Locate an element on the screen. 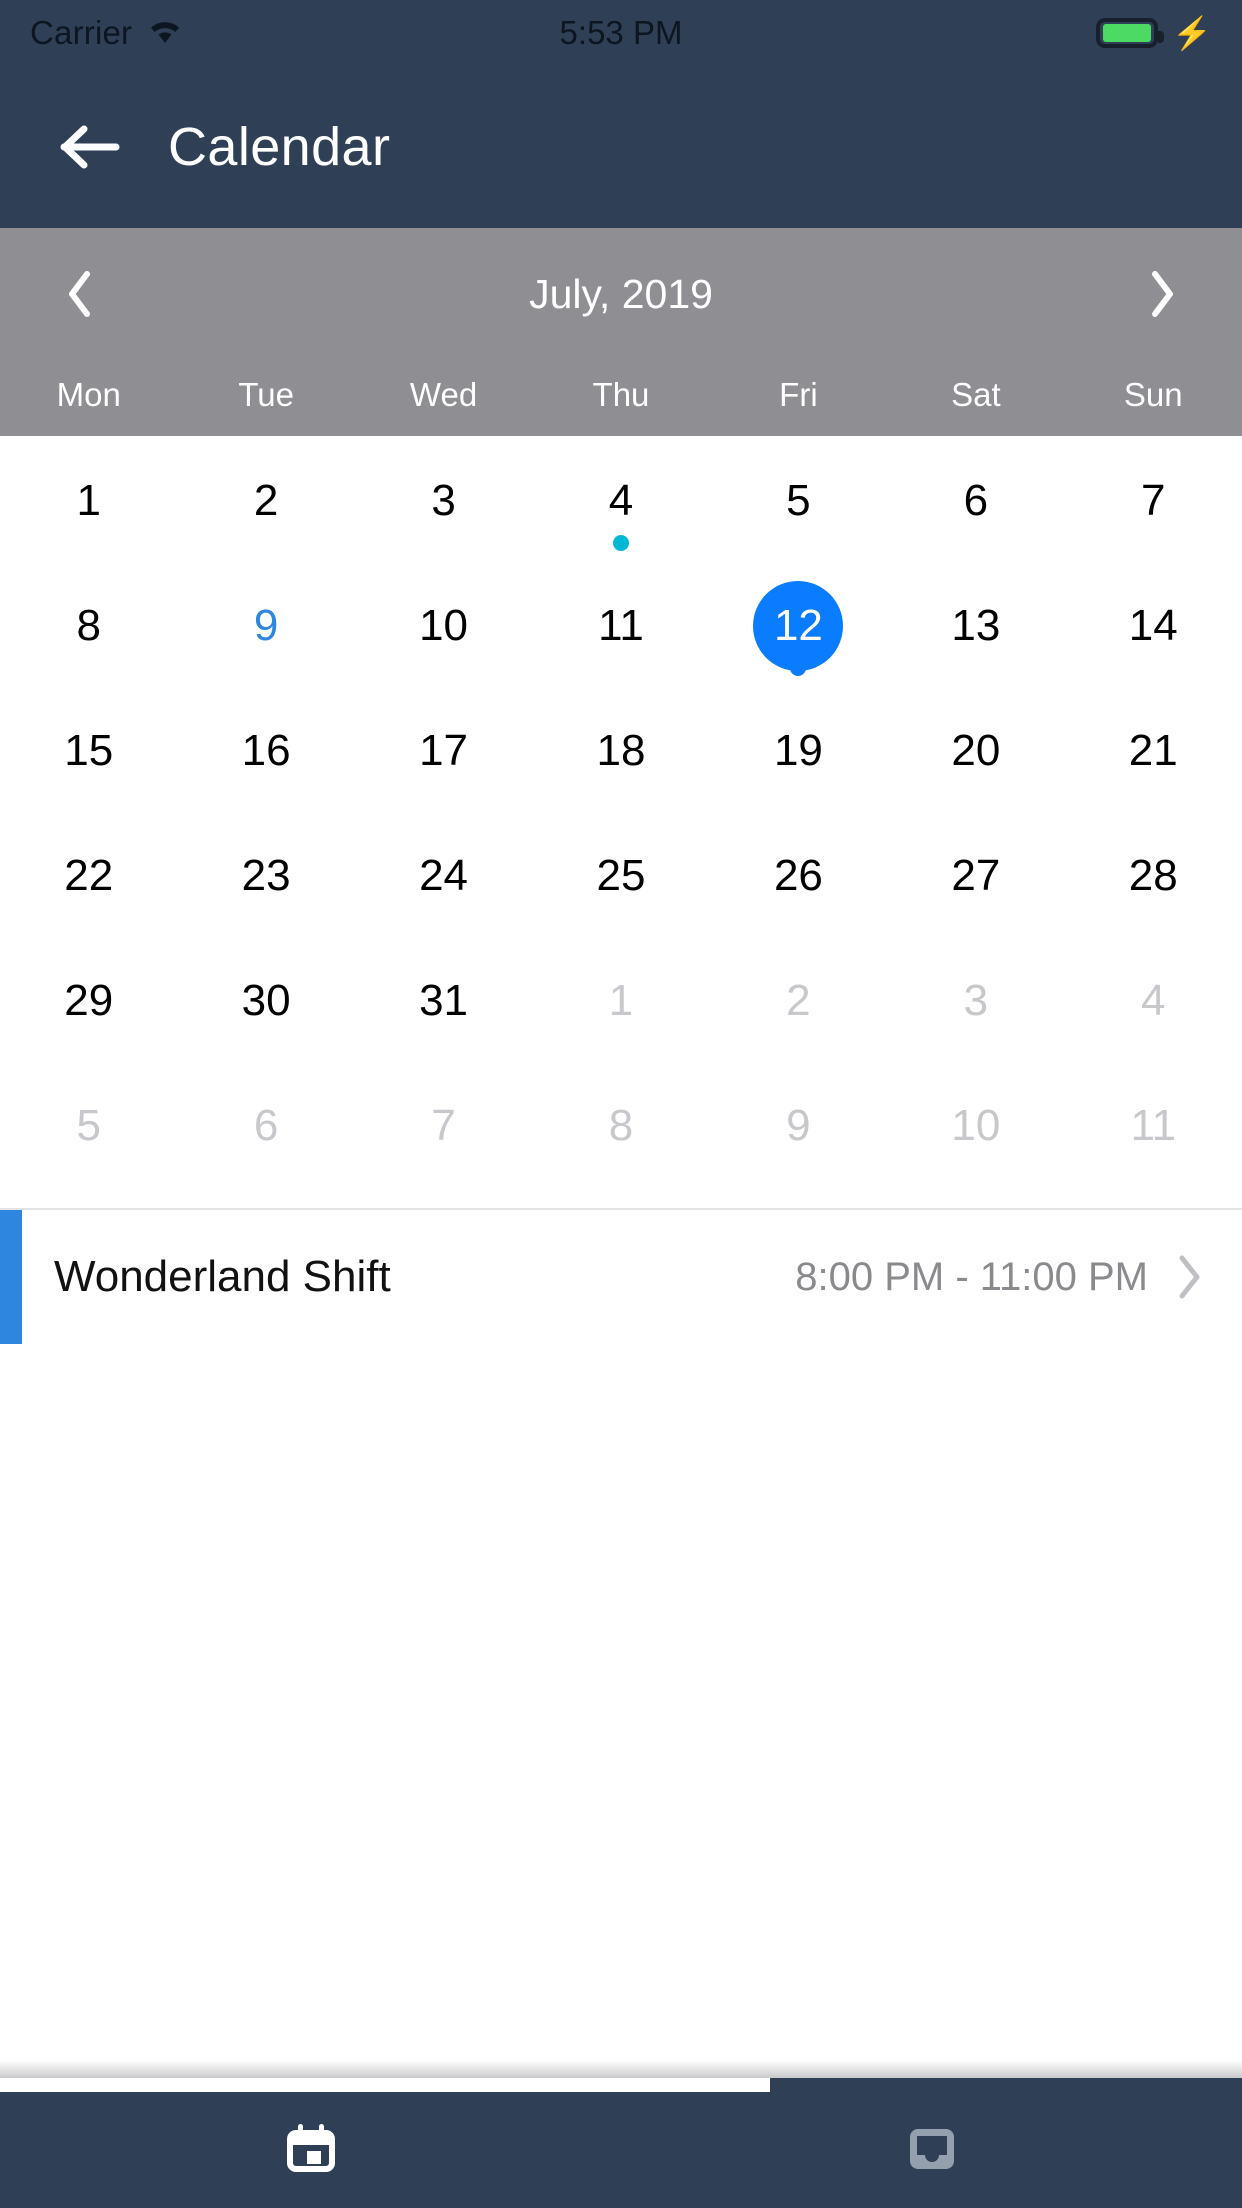 Image resolution: width=1242 pixels, height=2208 pixels. day-cell: 23 is located at coordinates (265, 879).